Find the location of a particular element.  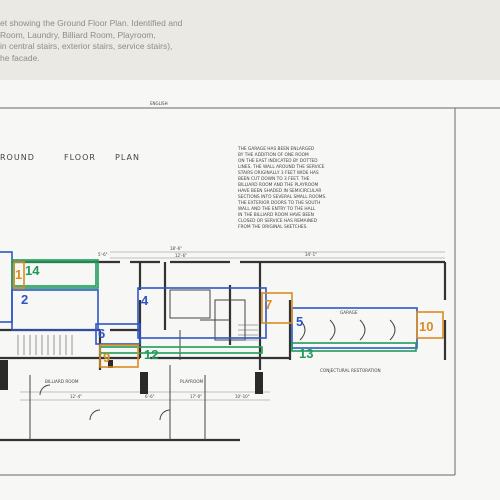

caption-line: Room, Laundry, Billiard Room, Playroom, is located at coordinates (78, 34).